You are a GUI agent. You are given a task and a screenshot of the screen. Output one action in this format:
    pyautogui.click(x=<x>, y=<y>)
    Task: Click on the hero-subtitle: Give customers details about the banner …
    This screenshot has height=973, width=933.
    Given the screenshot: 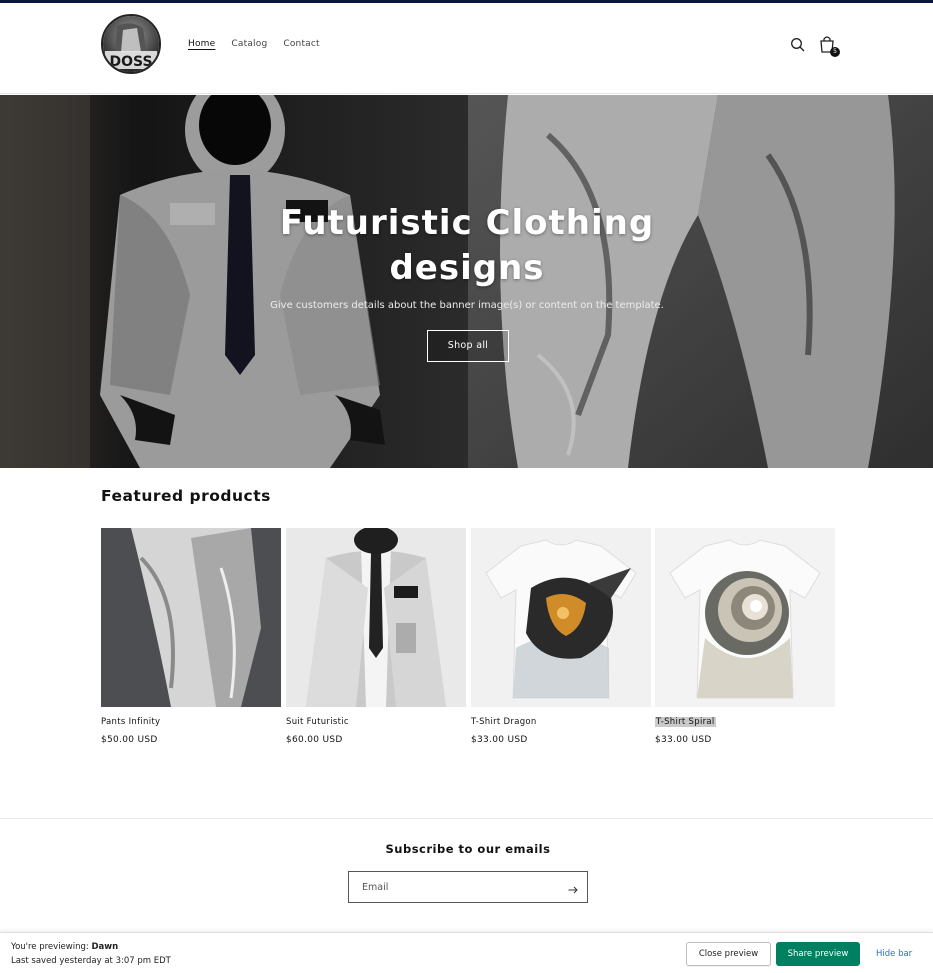 What is the action you would take?
    pyautogui.click(x=467, y=305)
    